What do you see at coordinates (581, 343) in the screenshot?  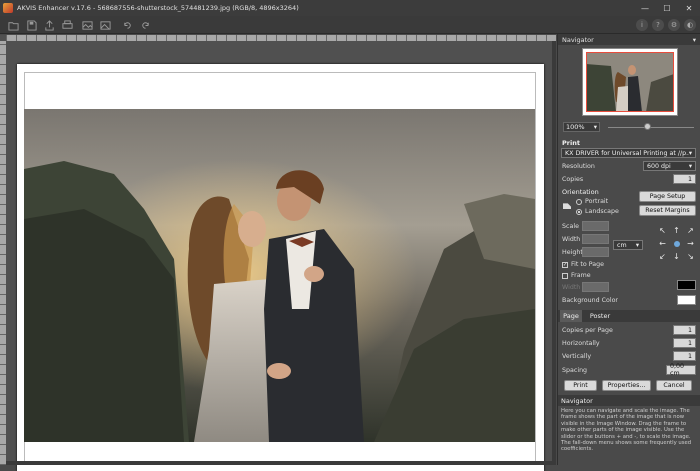 I see `horizontally-label: Horizontally` at bounding box center [581, 343].